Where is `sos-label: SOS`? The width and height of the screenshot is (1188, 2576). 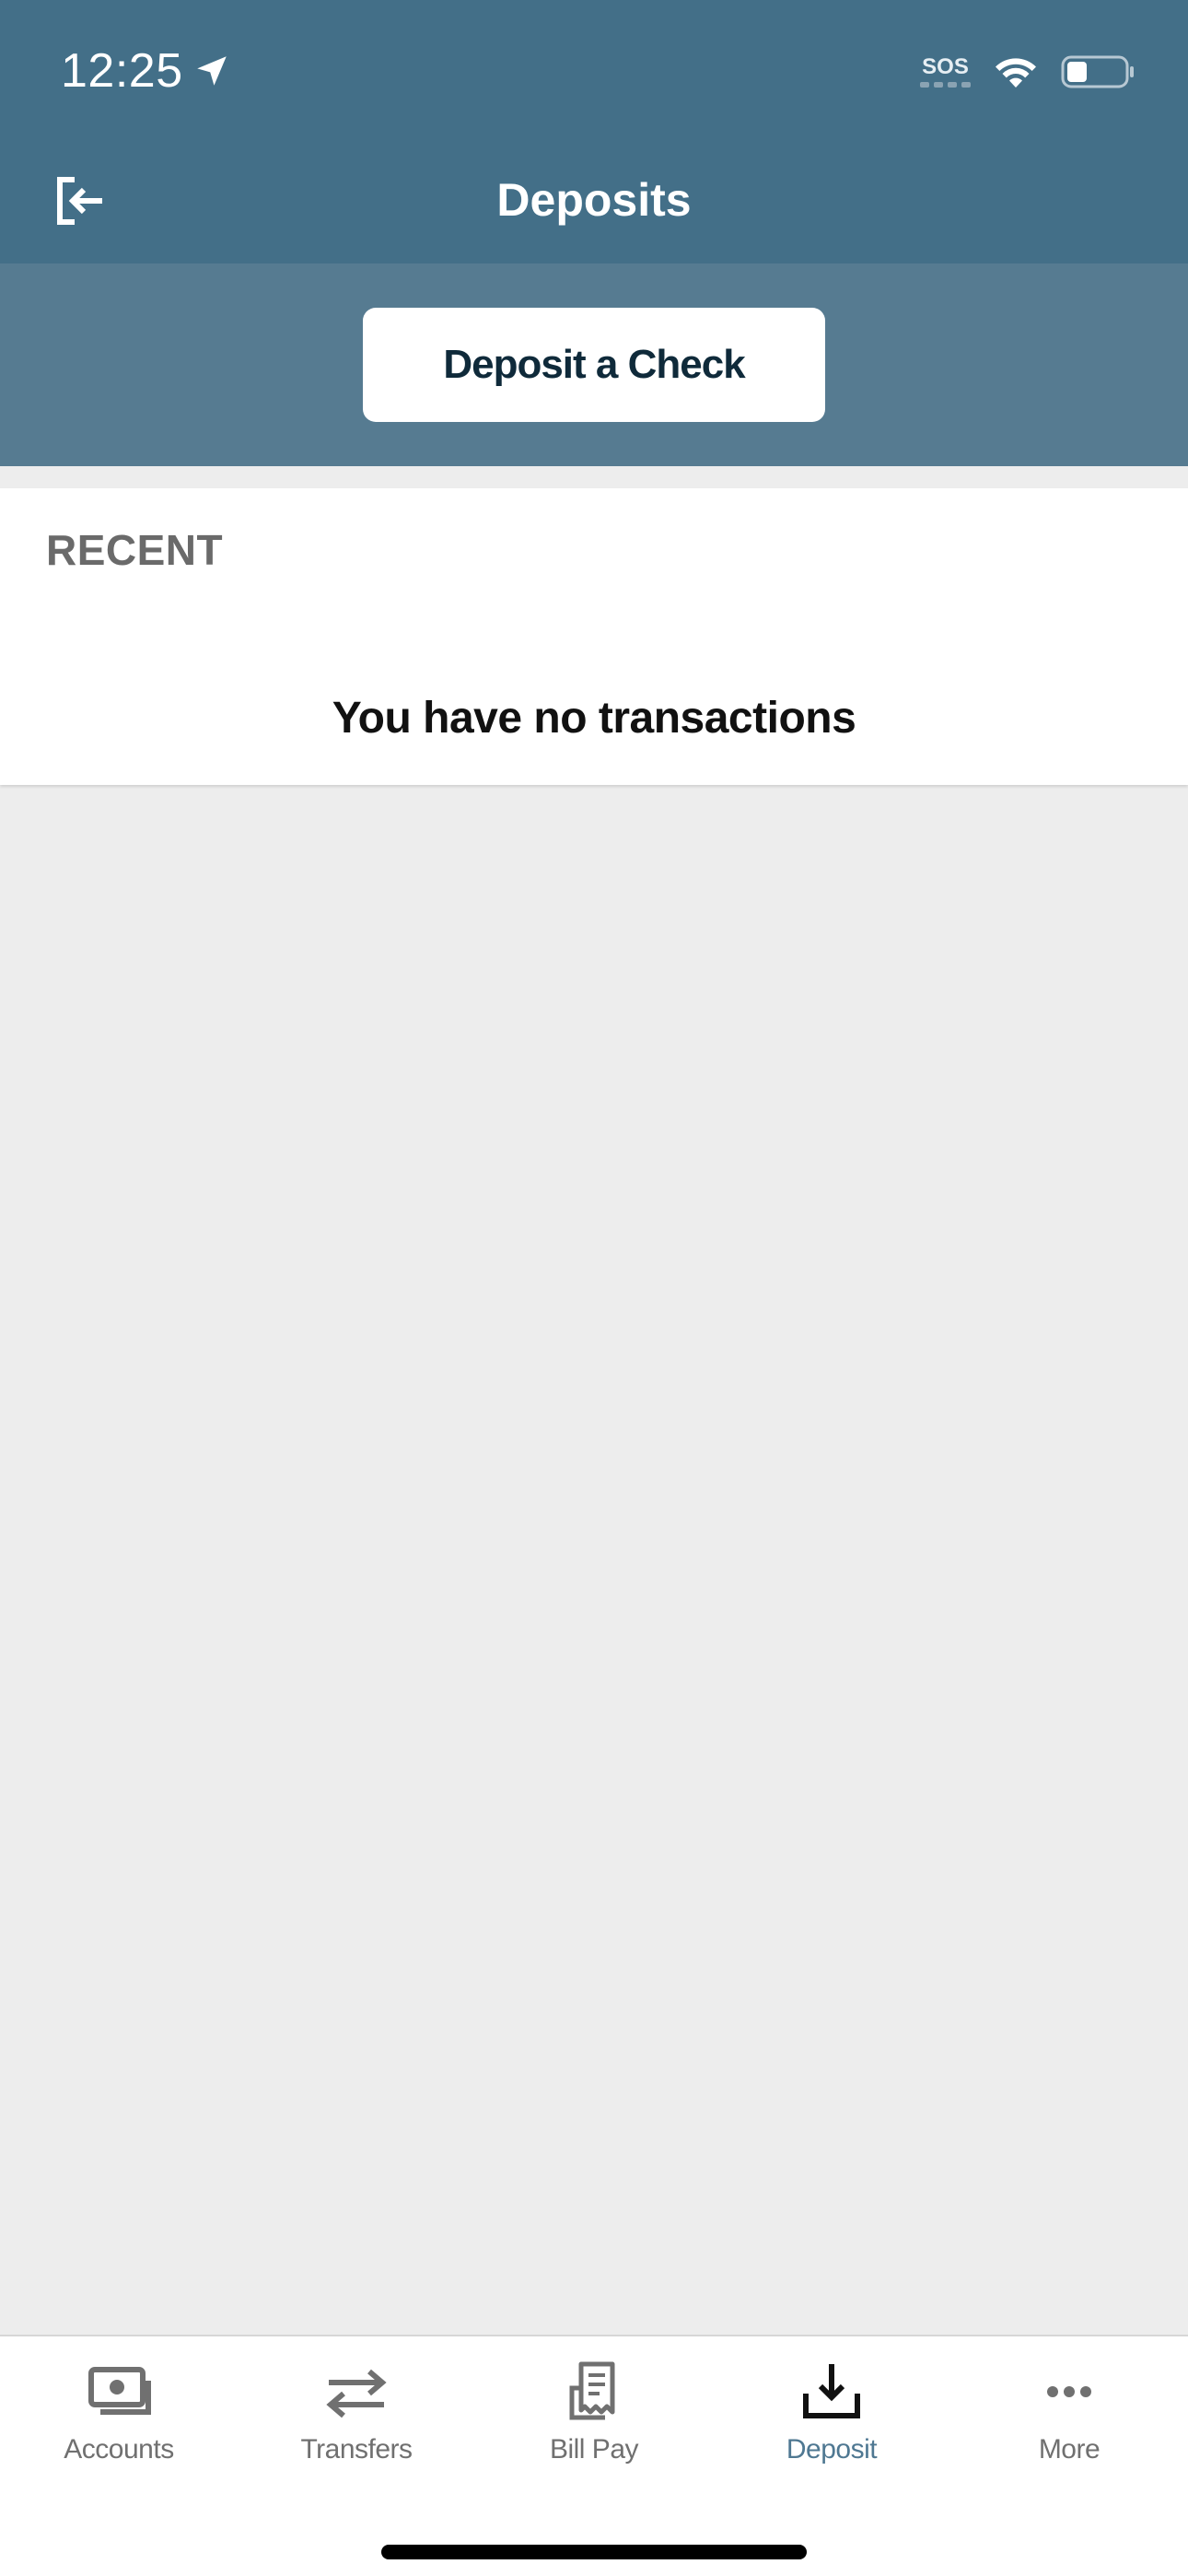
sos-label: SOS is located at coordinates (945, 66).